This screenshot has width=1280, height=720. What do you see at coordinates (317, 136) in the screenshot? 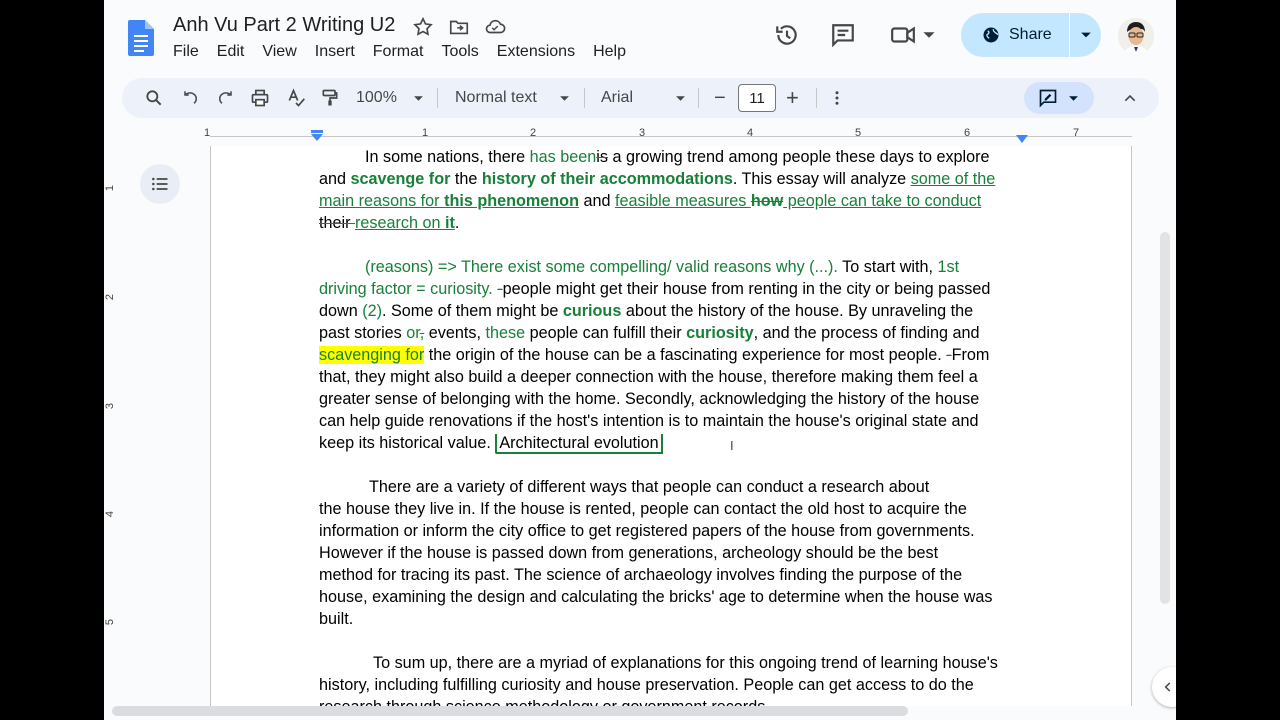
I see `indent-marker-icon` at bounding box center [317, 136].